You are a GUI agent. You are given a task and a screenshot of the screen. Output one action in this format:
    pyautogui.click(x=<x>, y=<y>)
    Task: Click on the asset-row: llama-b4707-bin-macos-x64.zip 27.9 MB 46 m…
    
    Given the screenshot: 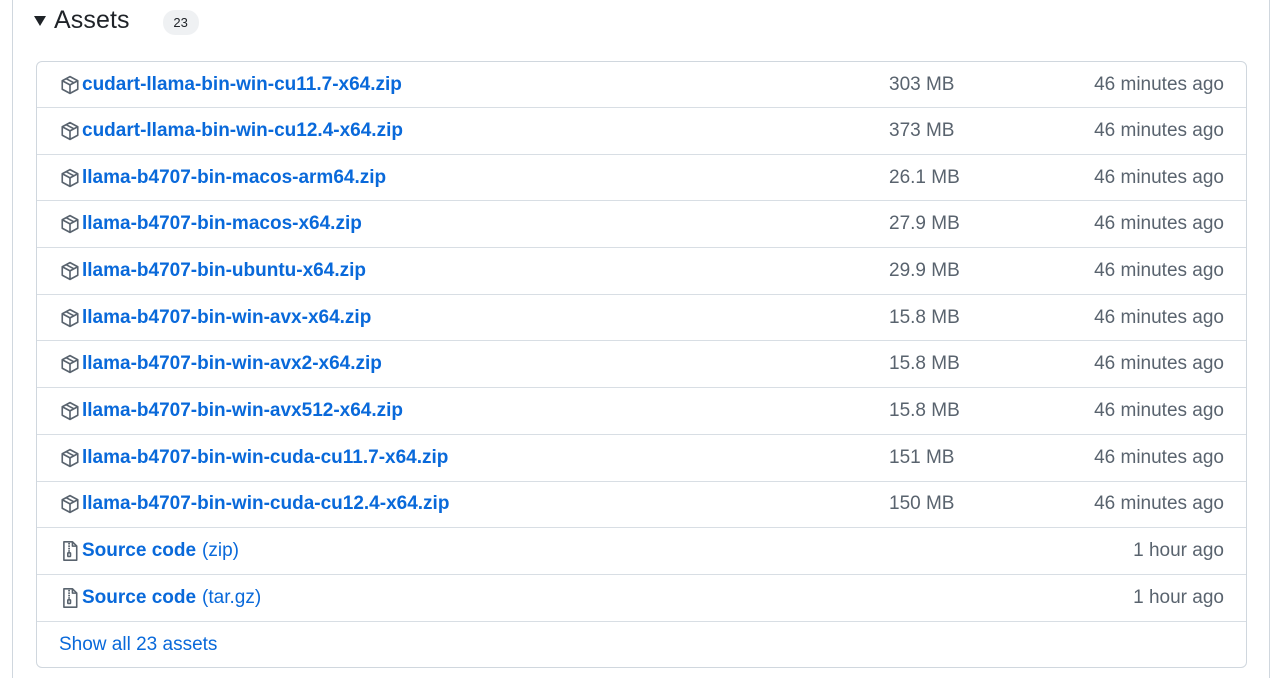 What is the action you would take?
    pyautogui.click(x=641, y=225)
    